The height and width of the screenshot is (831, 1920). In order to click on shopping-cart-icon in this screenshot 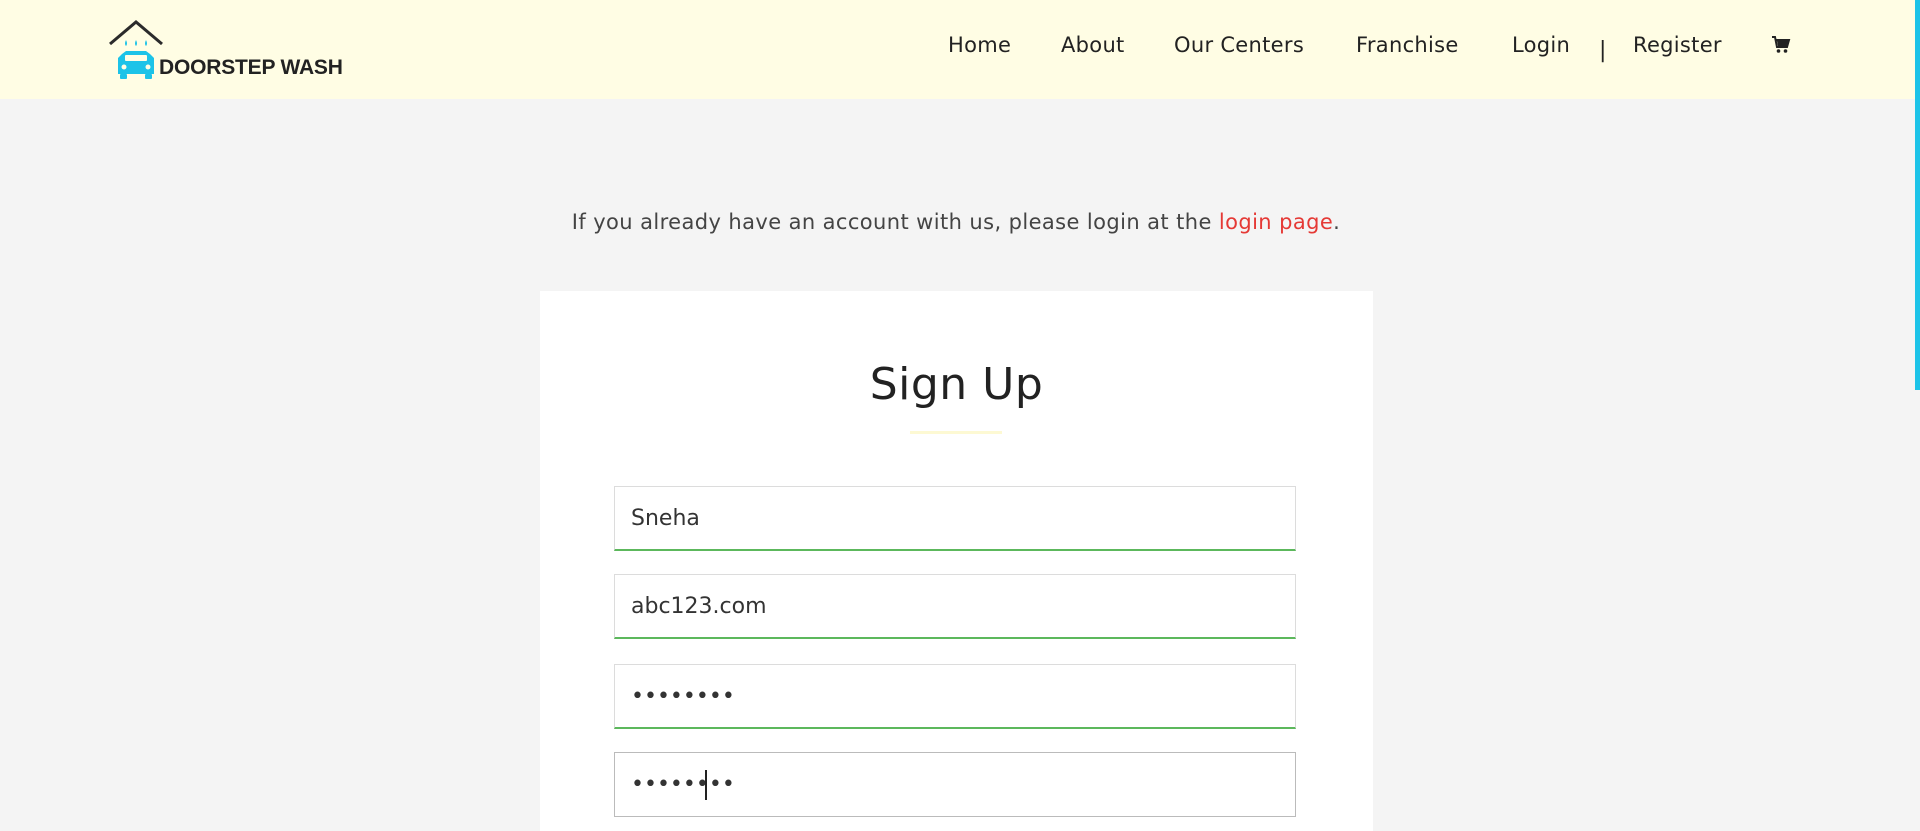, I will do `click(1781, 45)`.